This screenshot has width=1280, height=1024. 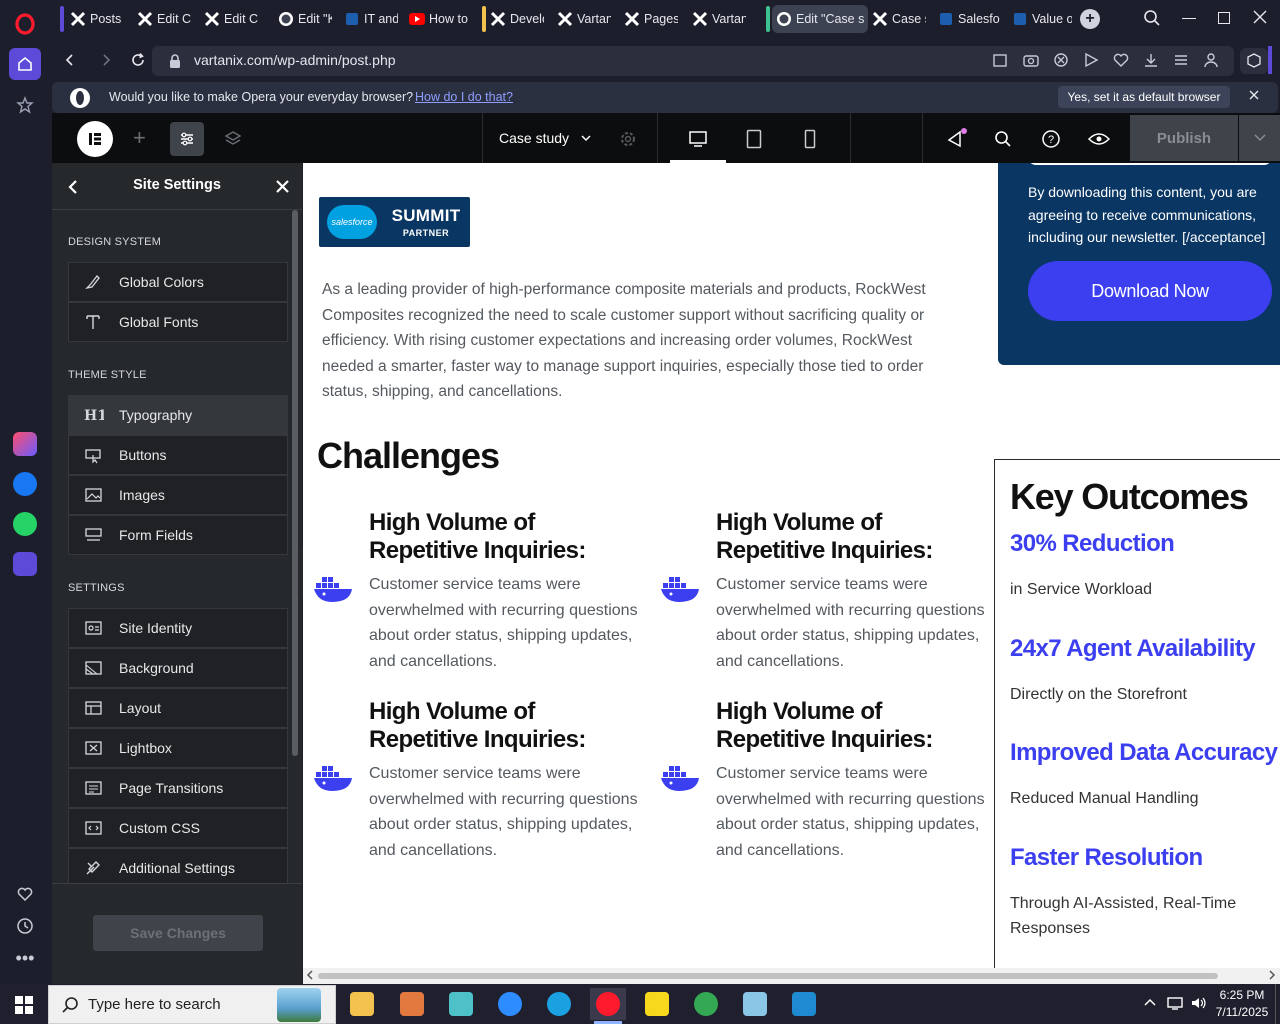 What do you see at coordinates (1199, 1003) in the screenshot?
I see `volume-icon` at bounding box center [1199, 1003].